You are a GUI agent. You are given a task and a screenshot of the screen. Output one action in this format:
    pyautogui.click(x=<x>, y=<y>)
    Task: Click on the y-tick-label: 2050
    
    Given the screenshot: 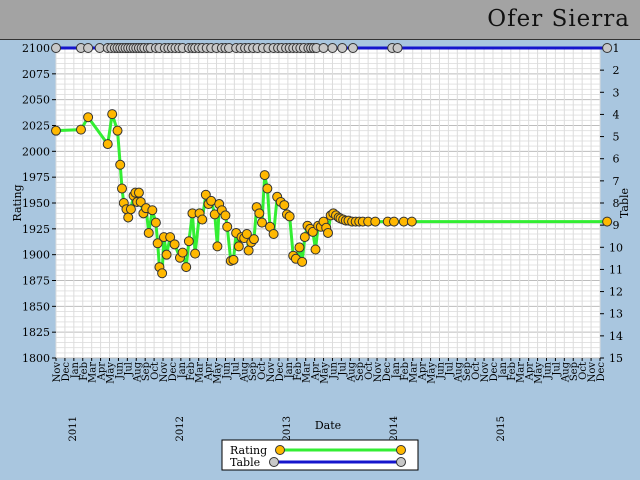 What is the action you would take?
    pyautogui.click(x=36, y=100)
    